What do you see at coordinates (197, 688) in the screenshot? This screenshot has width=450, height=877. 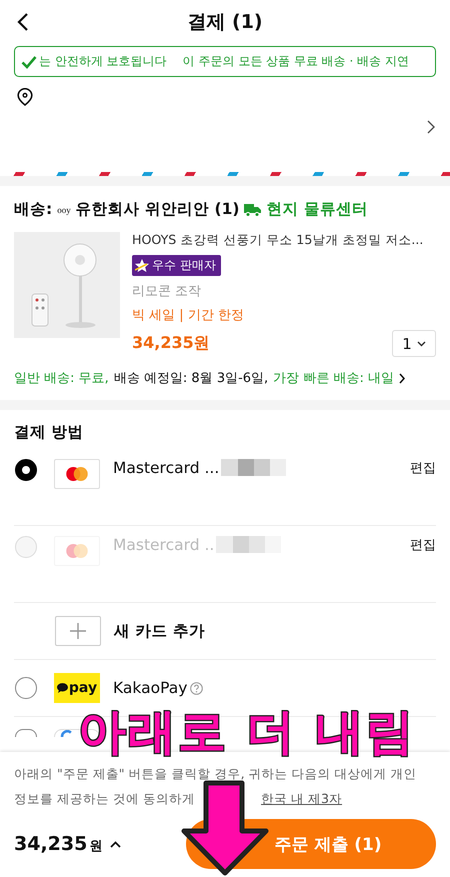 I see `help-icon` at bounding box center [197, 688].